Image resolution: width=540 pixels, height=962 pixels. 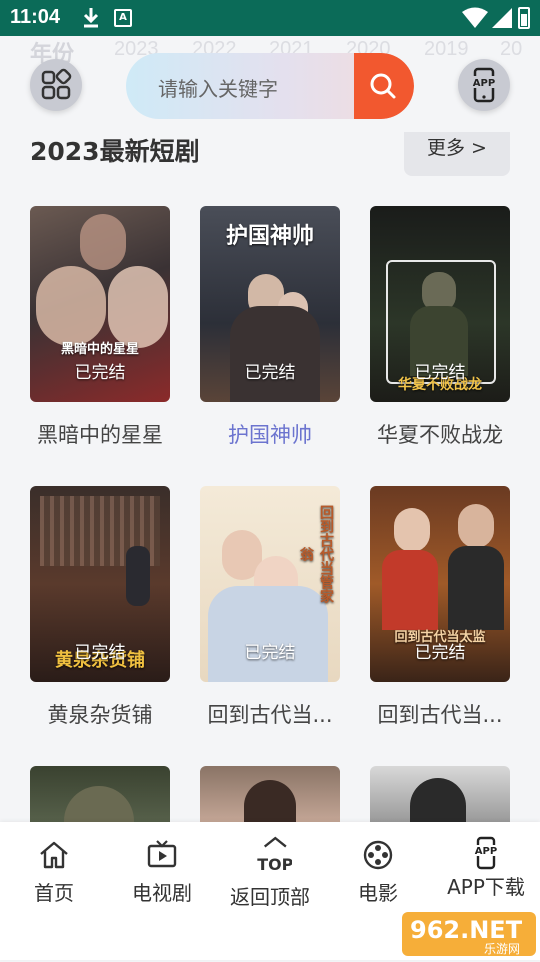 What do you see at coordinates (100, 584) in the screenshot?
I see `drama-poster: 黄泉杂货铺 已完结` at bounding box center [100, 584].